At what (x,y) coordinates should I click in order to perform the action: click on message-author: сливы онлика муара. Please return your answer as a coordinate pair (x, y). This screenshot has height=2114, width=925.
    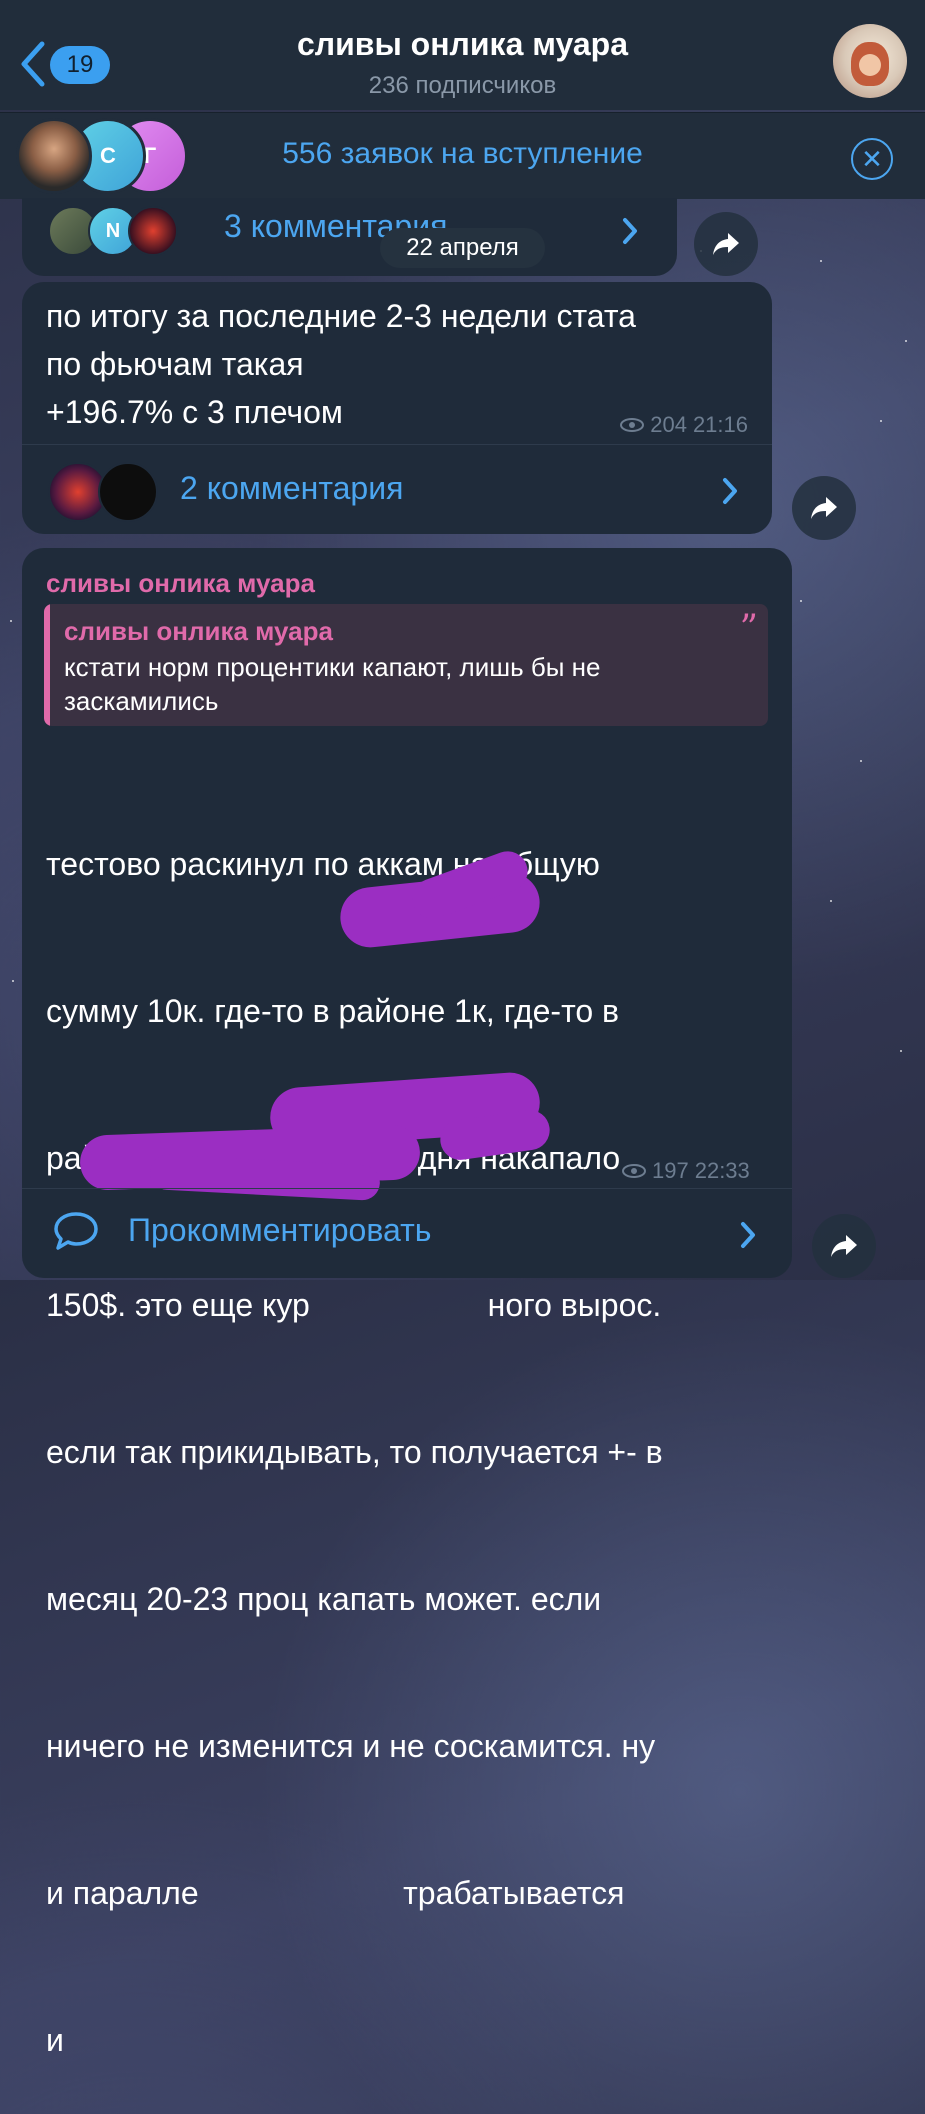
    Looking at the image, I should click on (180, 583).